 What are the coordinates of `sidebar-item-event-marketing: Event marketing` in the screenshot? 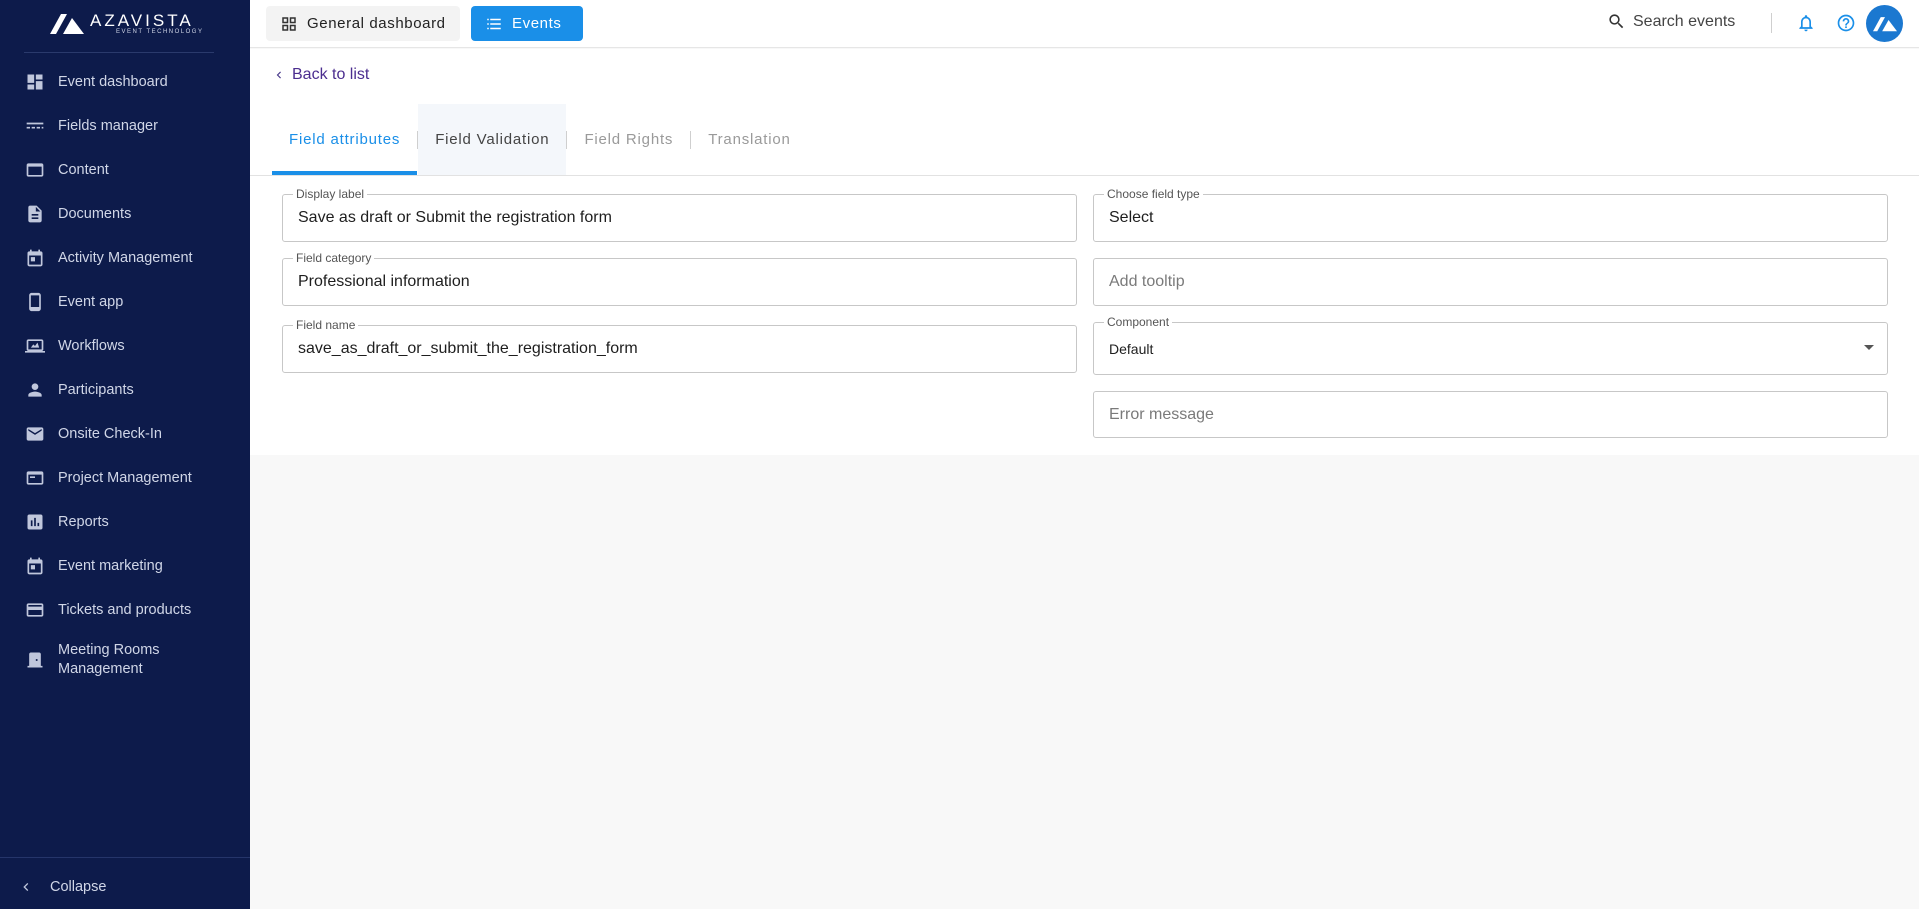 It's located at (125, 566).